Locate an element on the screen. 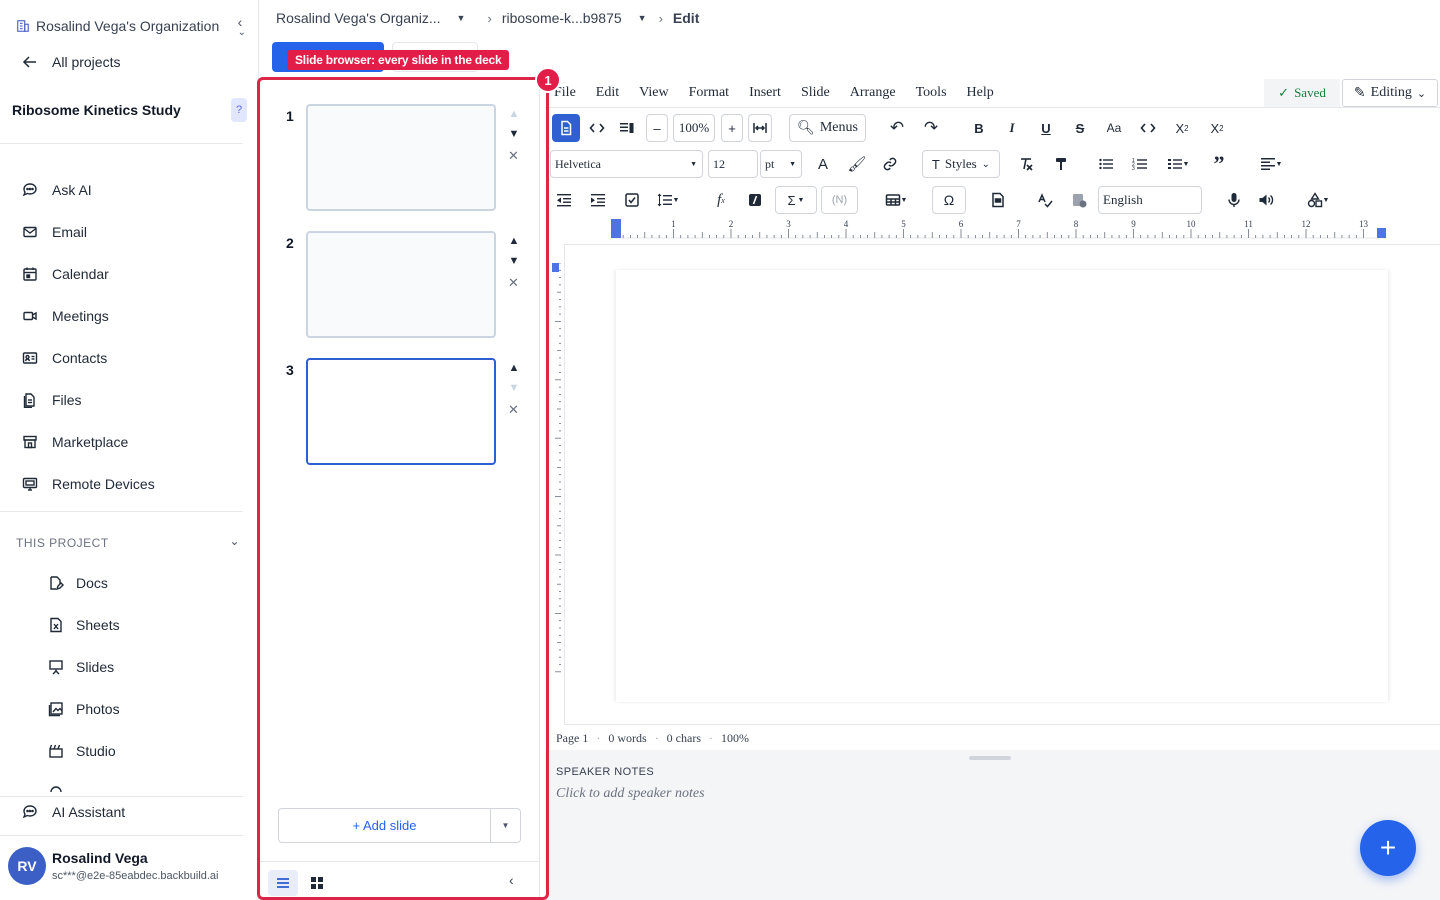 This screenshot has height=900, width=1440. format-painter-icon is located at coordinates (1061, 164).